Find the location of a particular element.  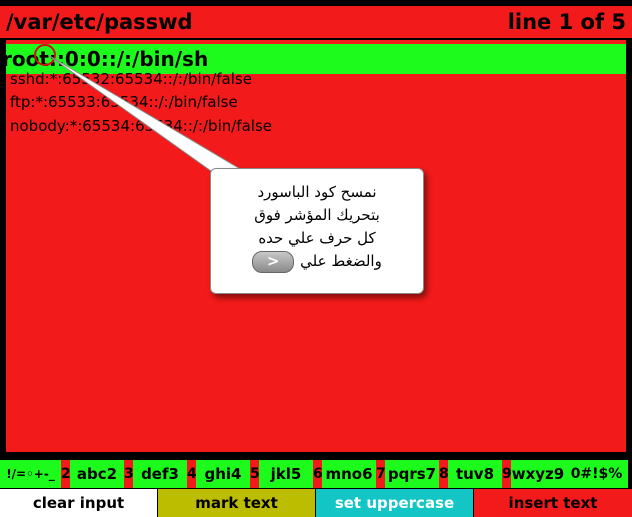

key-9: 9 wxyz9 is located at coordinates (533, 474).